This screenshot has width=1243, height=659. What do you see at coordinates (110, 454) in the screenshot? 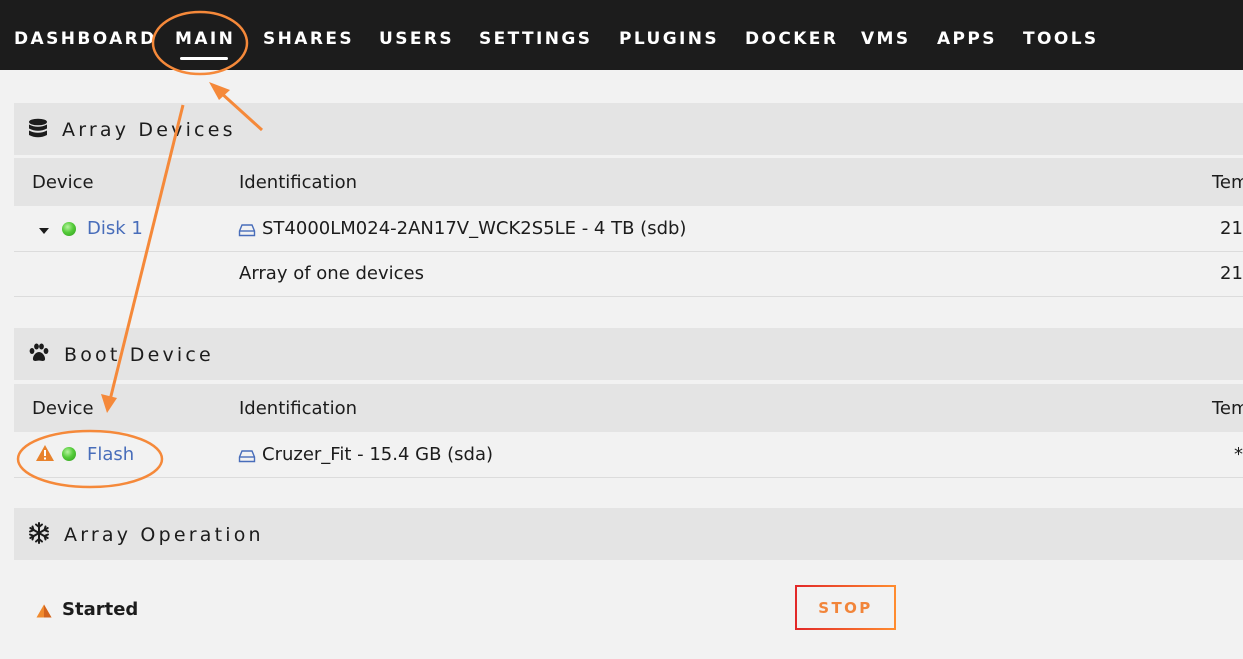
I see `flash-link: Flash` at bounding box center [110, 454].